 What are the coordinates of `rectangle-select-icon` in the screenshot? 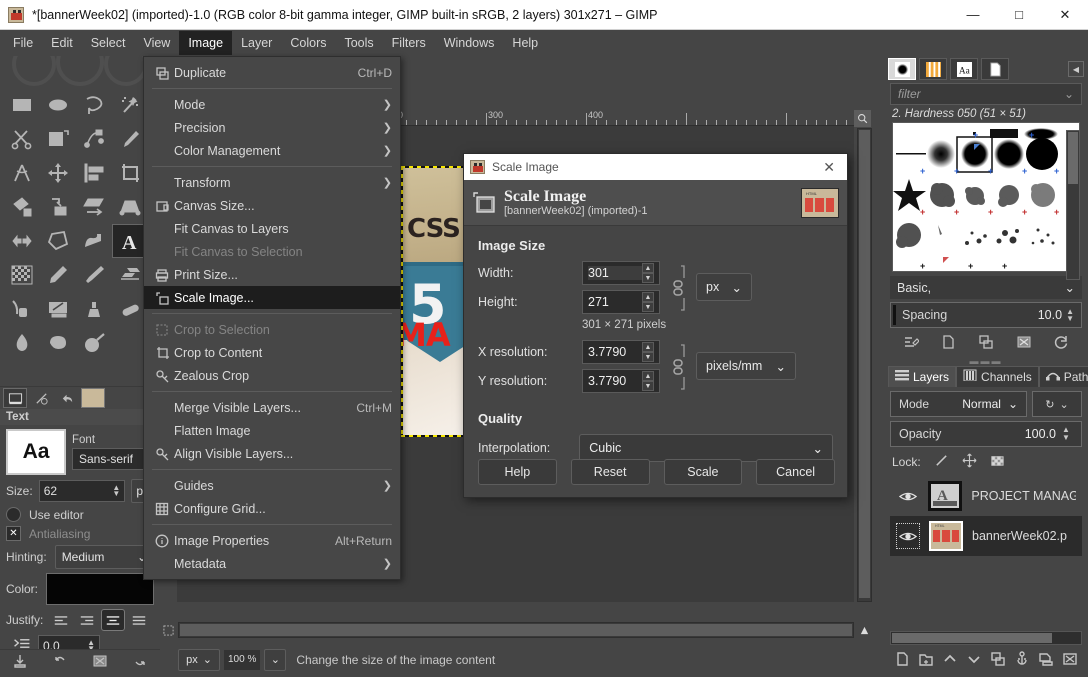 It's located at (22, 105).